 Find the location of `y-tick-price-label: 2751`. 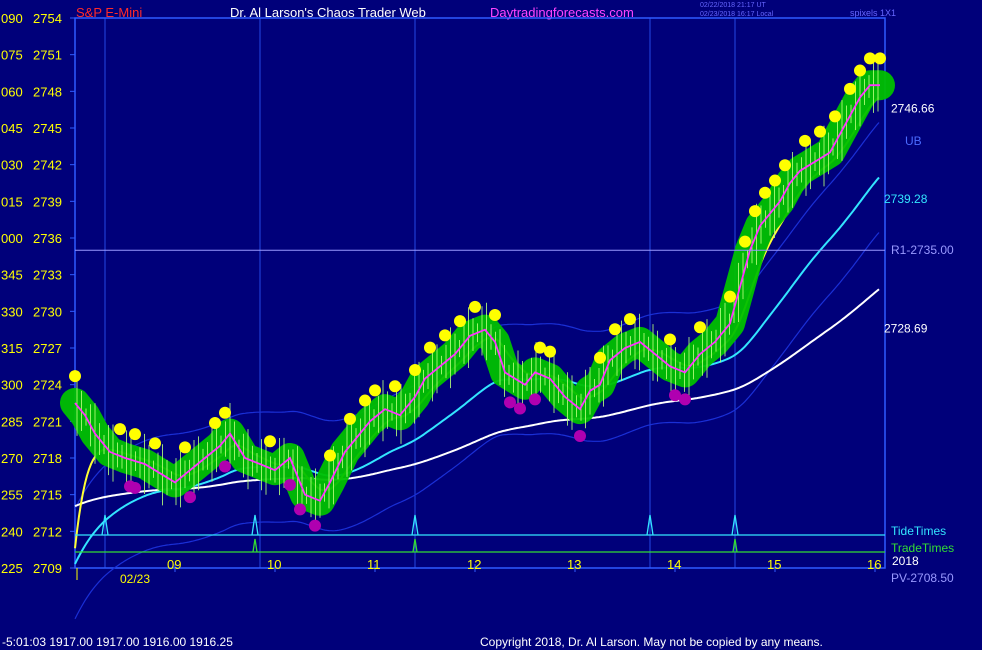

y-tick-price-label: 2751 is located at coordinates (47, 55).